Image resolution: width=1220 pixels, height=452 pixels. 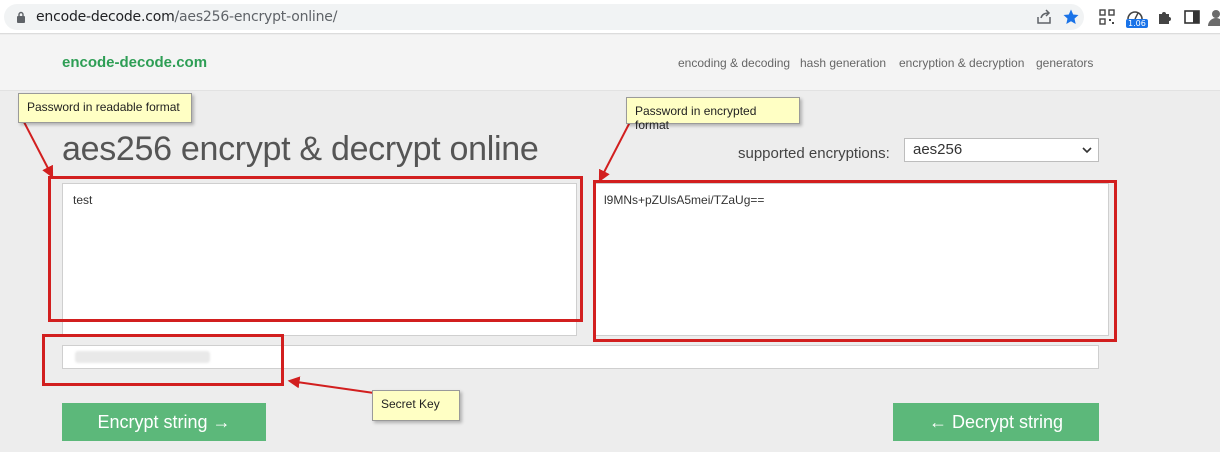 I want to click on star-icon, so click(x=1071, y=17).